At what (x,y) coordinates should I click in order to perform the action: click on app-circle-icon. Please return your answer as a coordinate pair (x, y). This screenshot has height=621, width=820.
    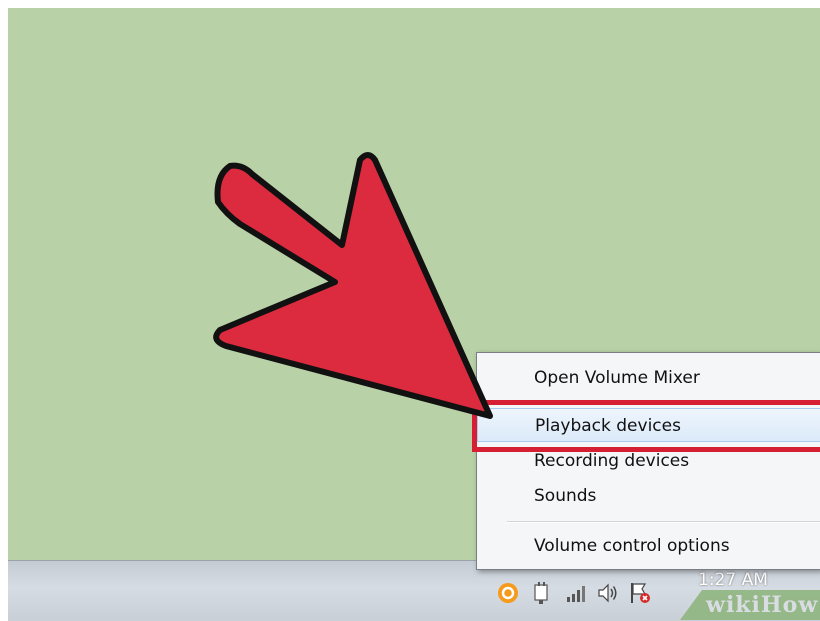
    Looking at the image, I should click on (508, 593).